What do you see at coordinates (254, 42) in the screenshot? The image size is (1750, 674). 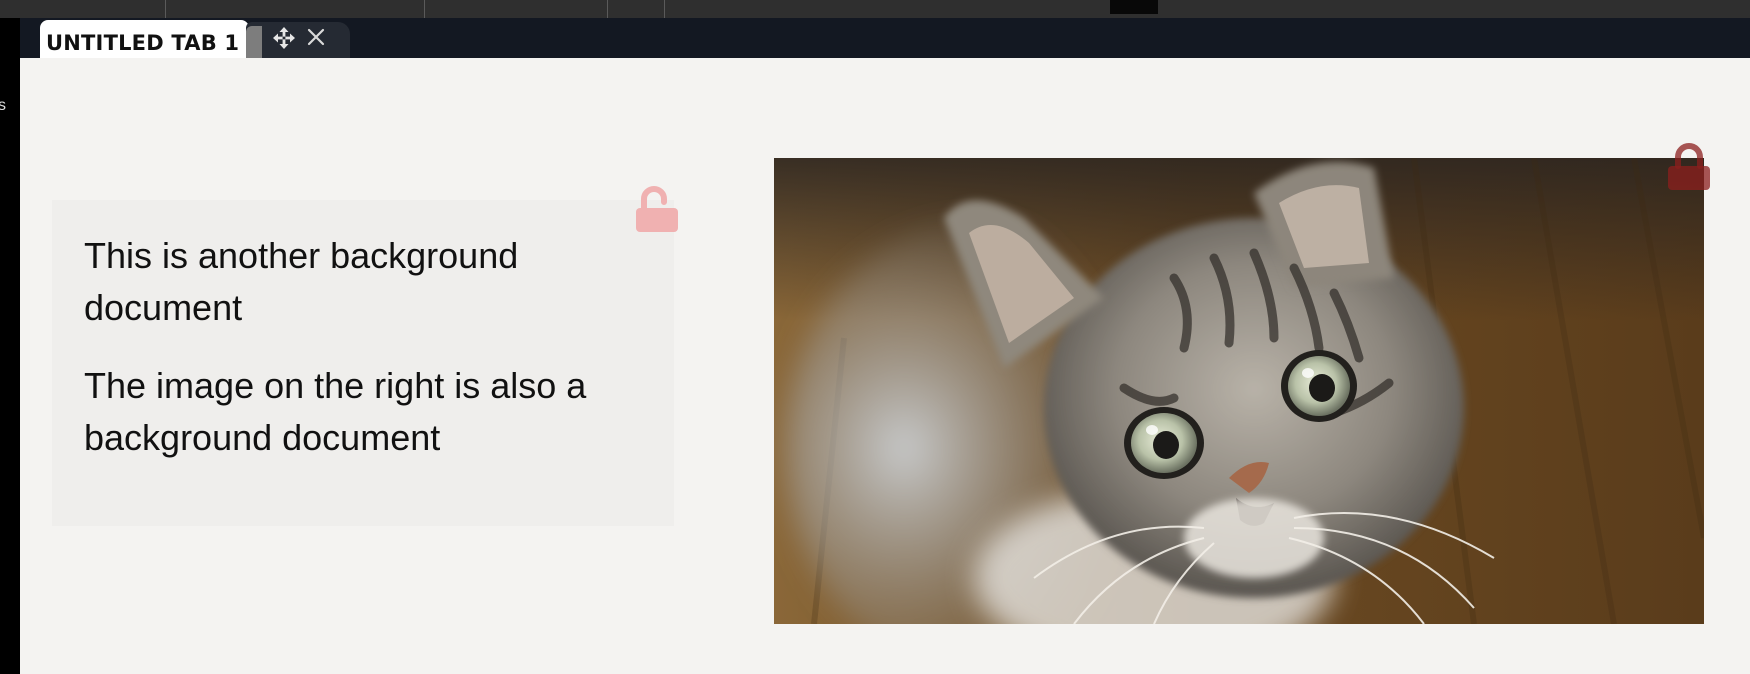 I see `tab-grip-handle` at bounding box center [254, 42].